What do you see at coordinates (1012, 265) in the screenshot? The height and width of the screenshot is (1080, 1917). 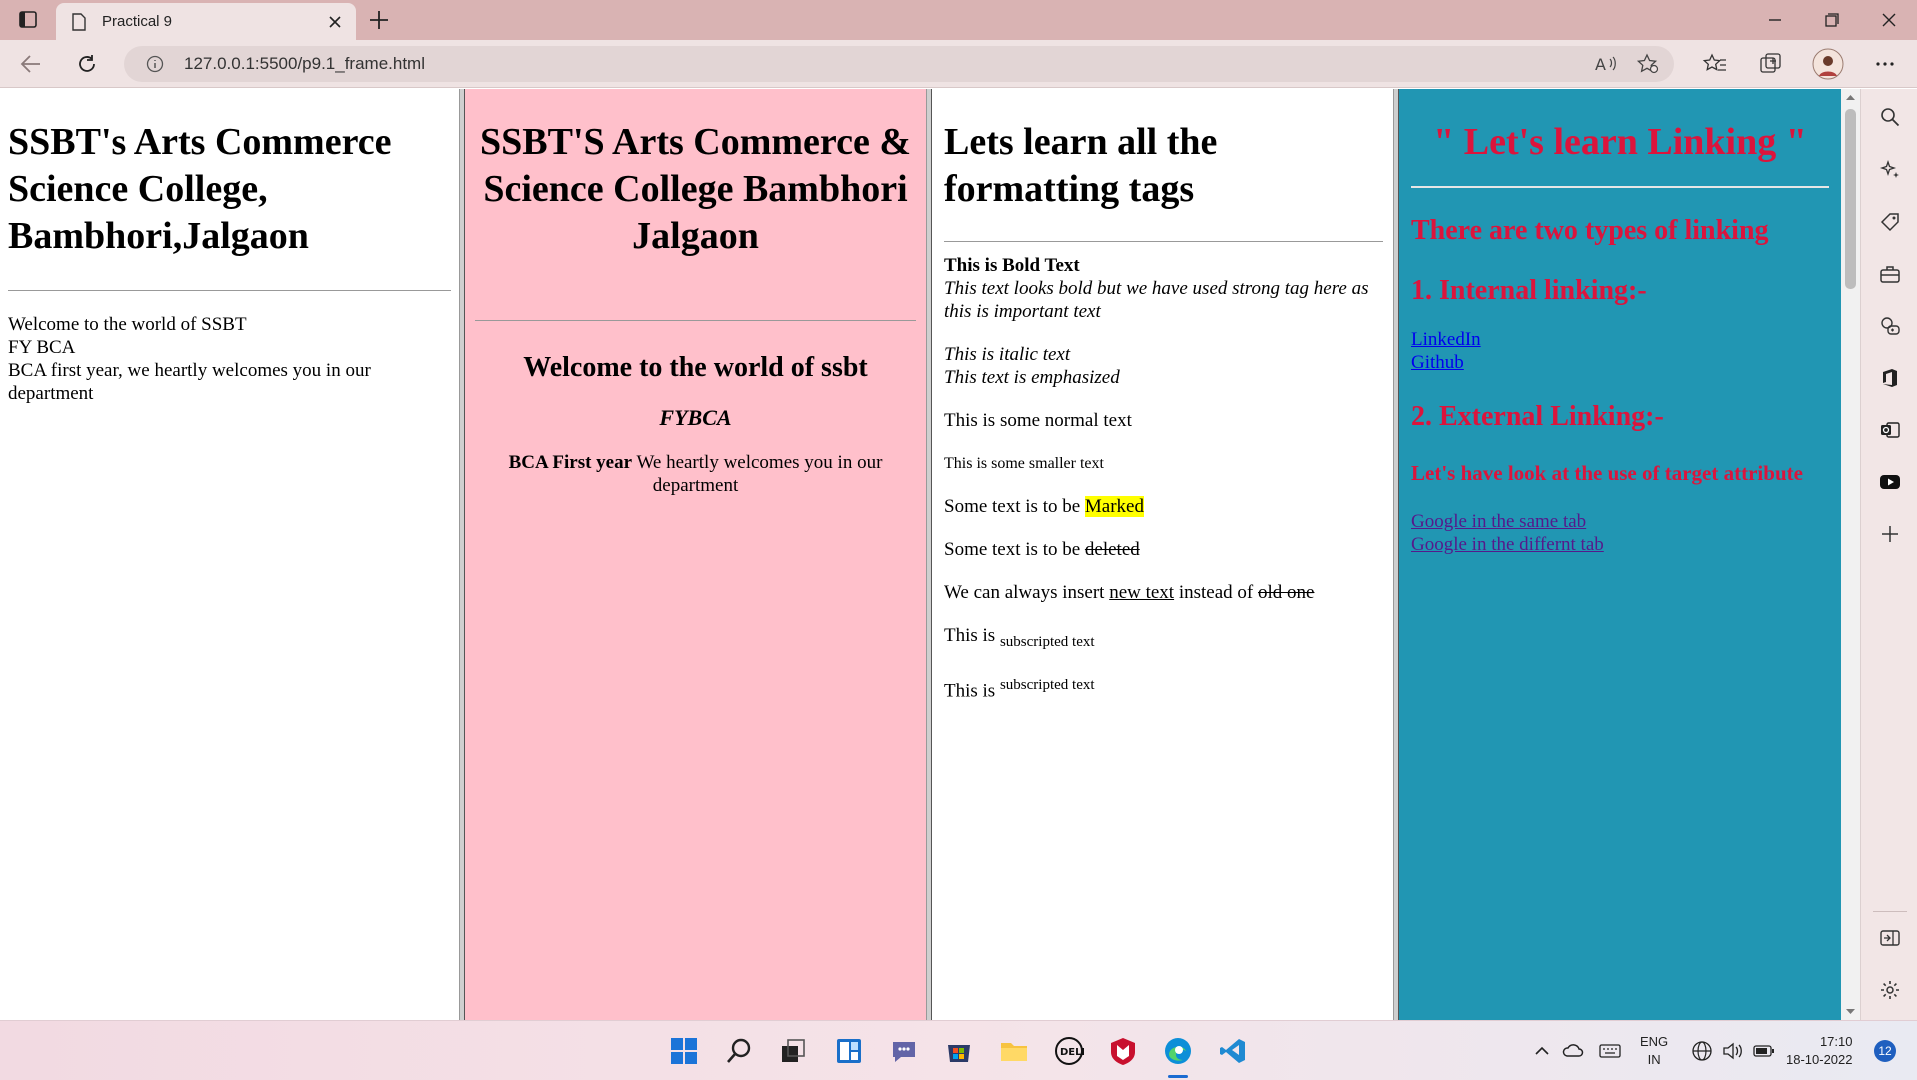 I see `bold-text: This is Bold Text` at bounding box center [1012, 265].